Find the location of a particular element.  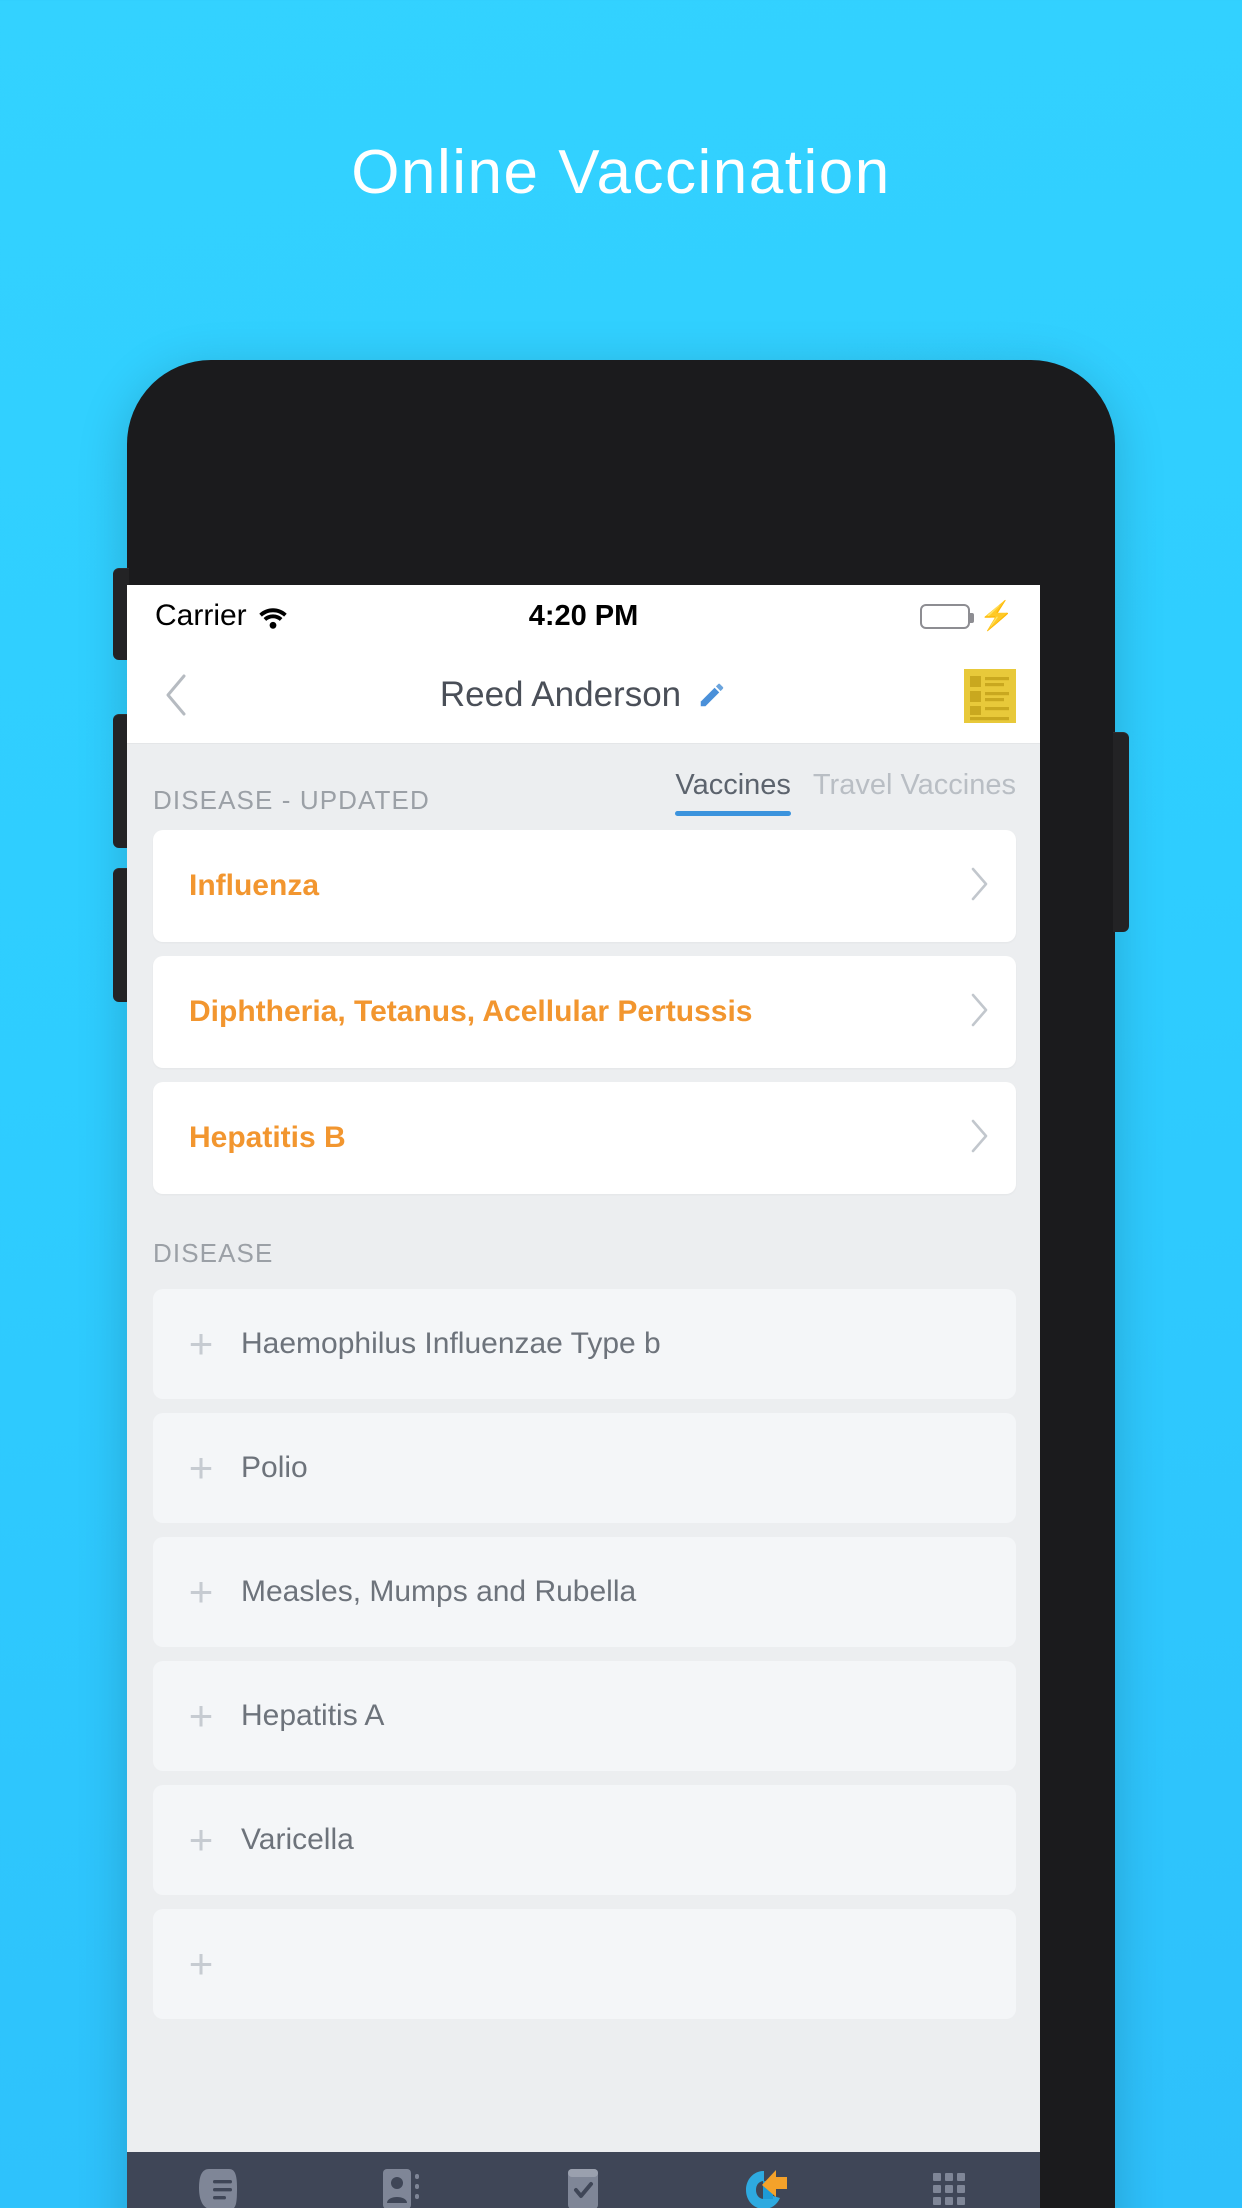

list-item: + Hepatitis A is located at coordinates (584, 1716).